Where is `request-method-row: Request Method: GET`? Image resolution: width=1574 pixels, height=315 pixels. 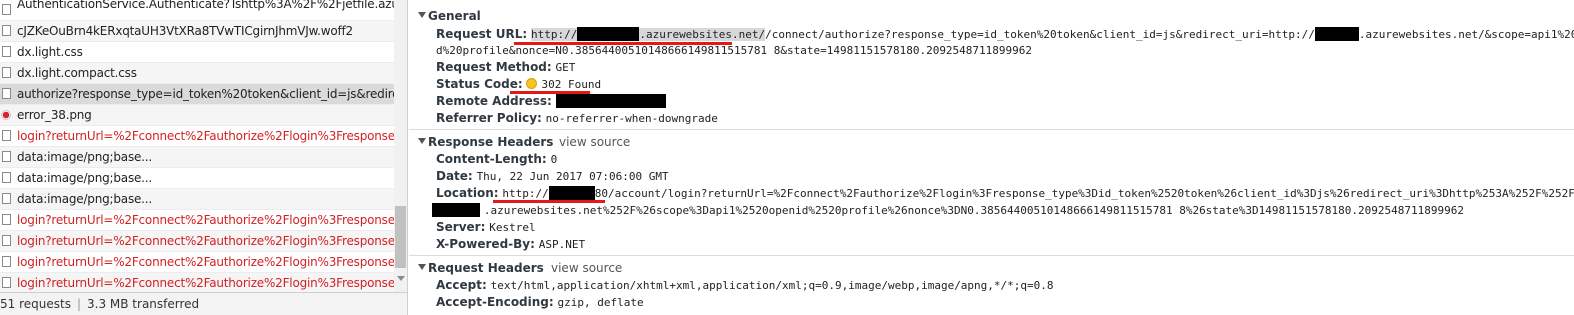 request-method-row: Request Method: GET is located at coordinates (505, 67).